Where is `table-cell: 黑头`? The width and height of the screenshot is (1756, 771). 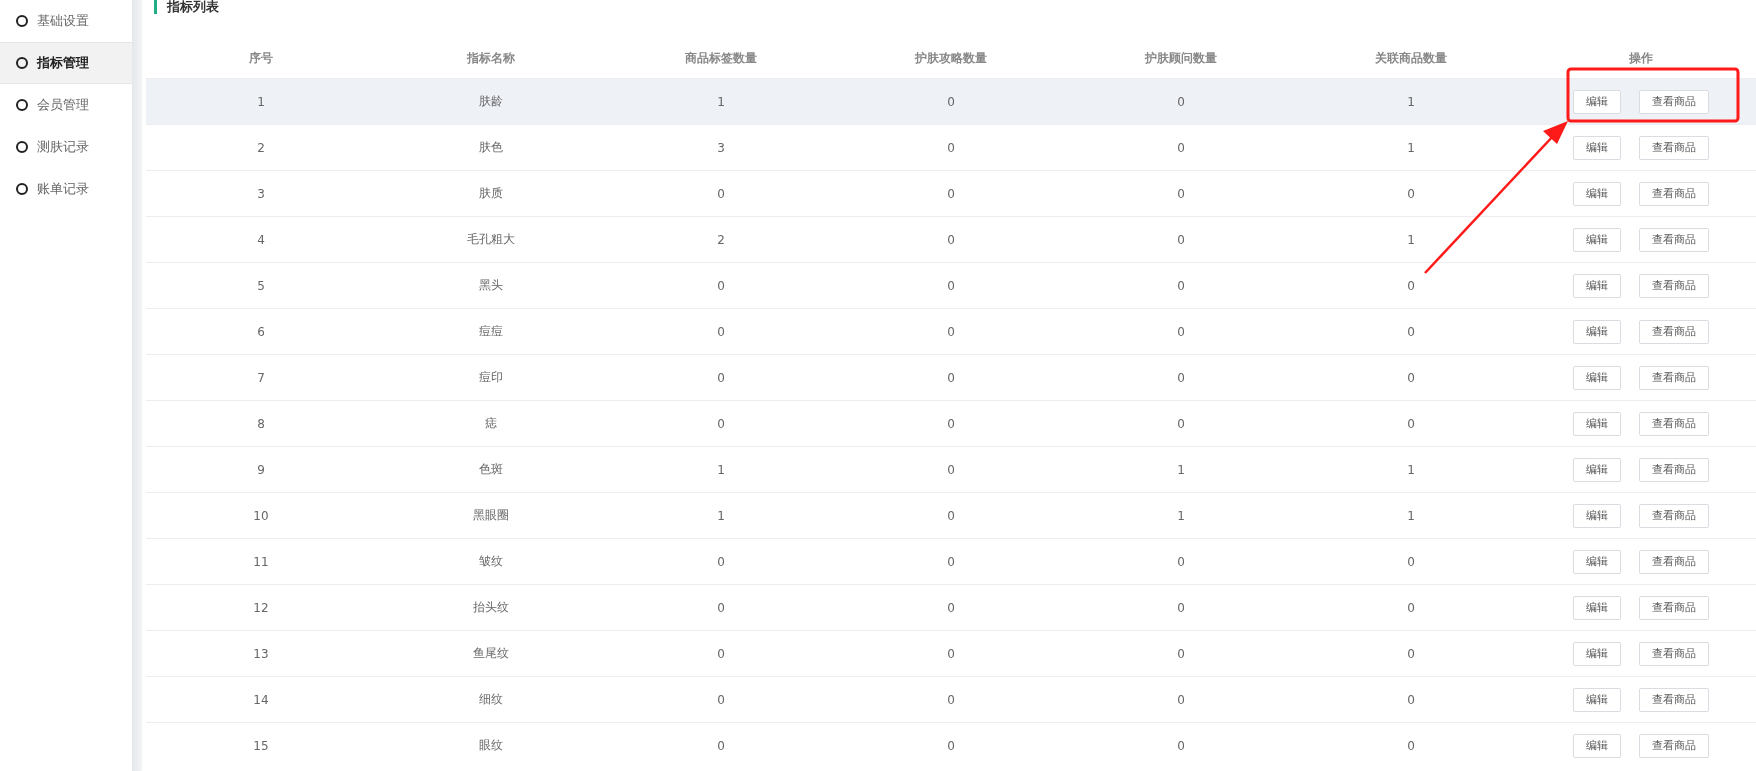 table-cell: 黑头 is located at coordinates (491, 285).